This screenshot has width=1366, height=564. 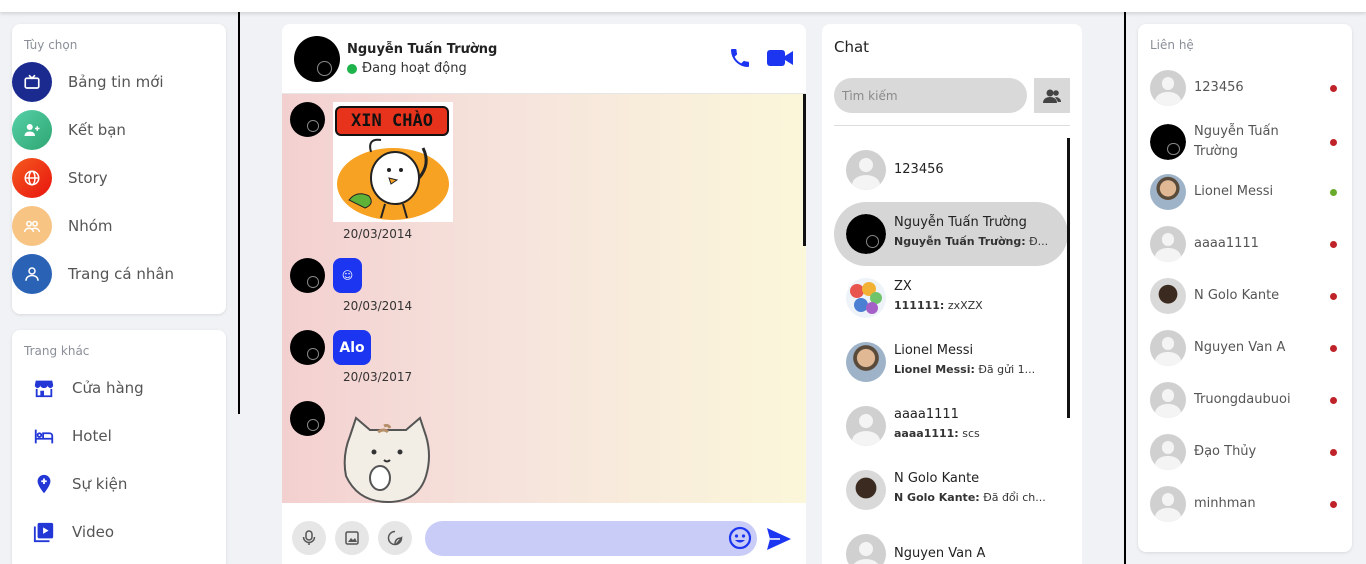 I want to click on menu-item-label: Hotel, so click(x=92, y=436).